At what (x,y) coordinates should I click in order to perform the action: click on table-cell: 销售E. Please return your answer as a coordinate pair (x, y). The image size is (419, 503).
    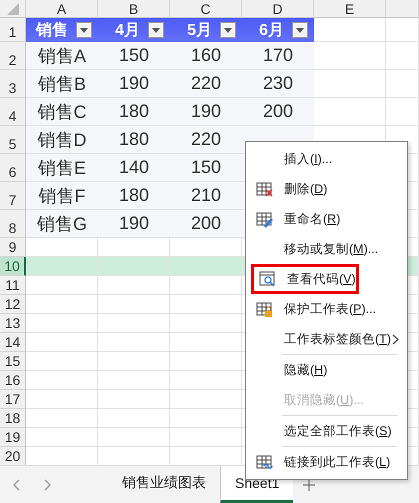
    Looking at the image, I should click on (62, 168).